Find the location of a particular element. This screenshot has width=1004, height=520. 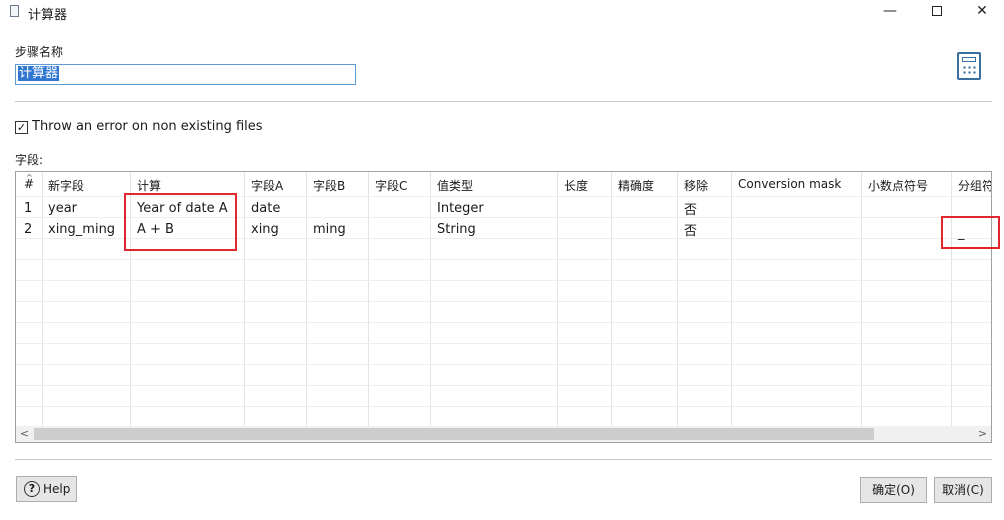

header-field-b: 字段B is located at coordinates (329, 185).